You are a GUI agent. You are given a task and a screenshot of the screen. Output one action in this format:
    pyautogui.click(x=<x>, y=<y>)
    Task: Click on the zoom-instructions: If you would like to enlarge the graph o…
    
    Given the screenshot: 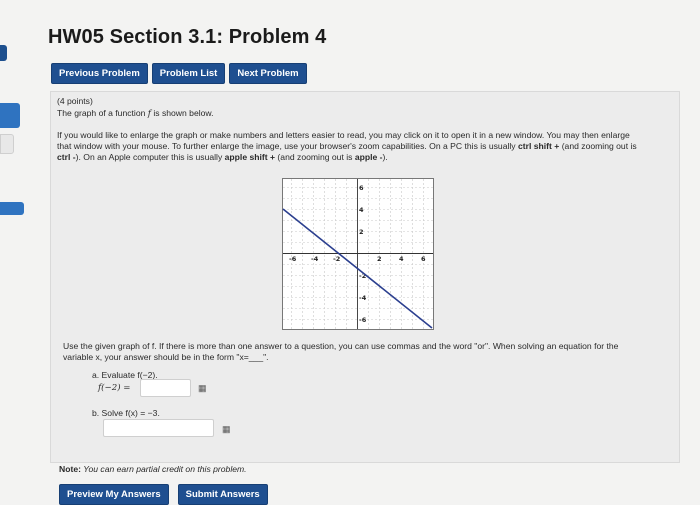 What is the action you would take?
    pyautogui.click(x=347, y=146)
    